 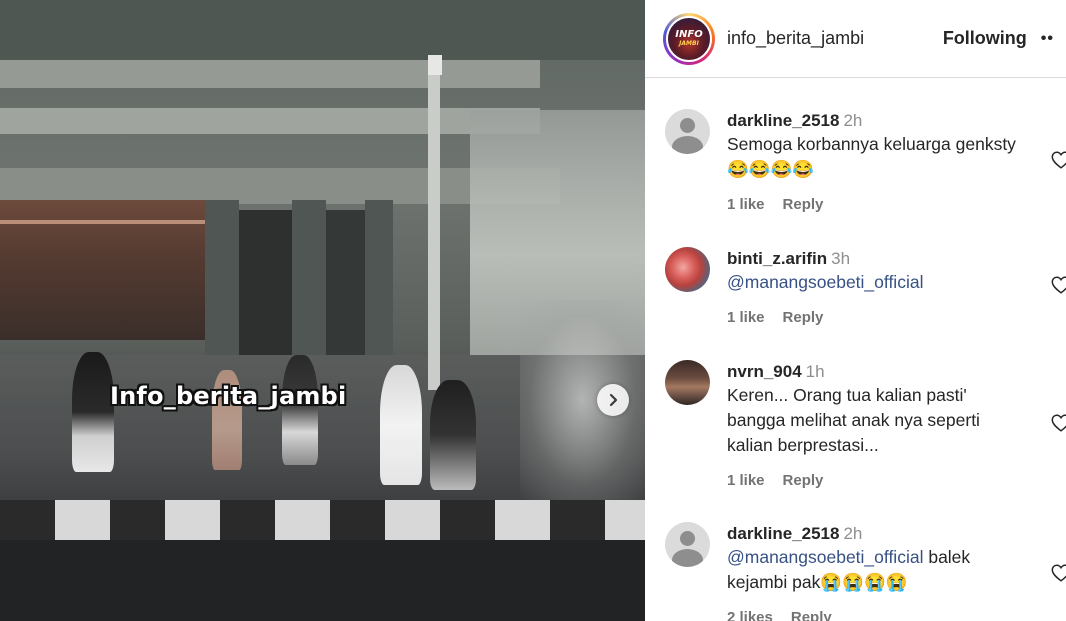 I want to click on avatar: INFO JAMBI, so click(x=689, y=38).